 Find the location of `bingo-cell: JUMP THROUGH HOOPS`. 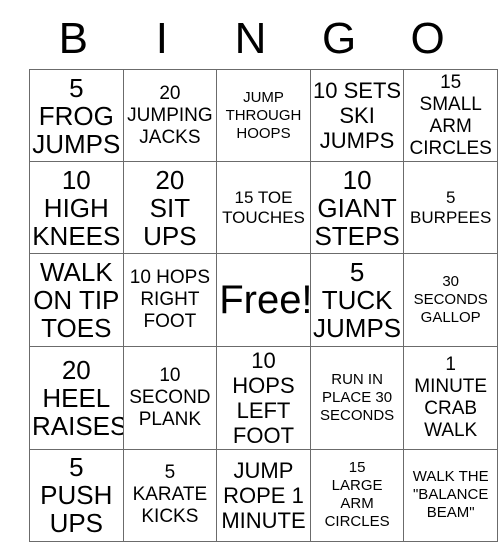

bingo-cell: JUMP THROUGH HOOPS is located at coordinates (263, 115).